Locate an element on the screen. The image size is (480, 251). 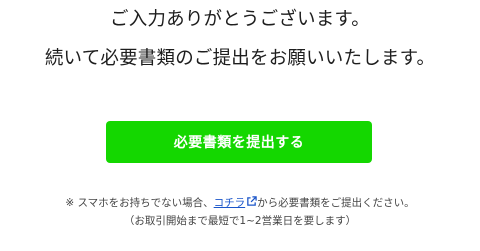
no-smartphone-note: ※ スマホをお持ちでない場合、コチラ から必要書類をご提出ください。 is located at coordinates (240, 203).